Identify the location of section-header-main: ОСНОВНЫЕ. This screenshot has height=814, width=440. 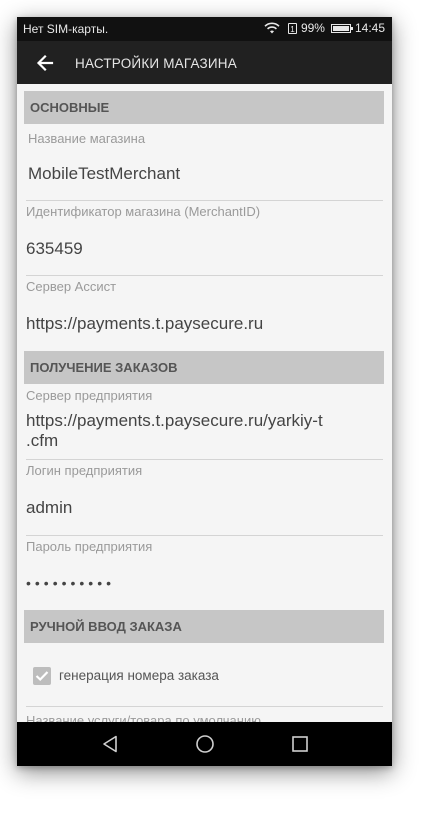
(204, 107).